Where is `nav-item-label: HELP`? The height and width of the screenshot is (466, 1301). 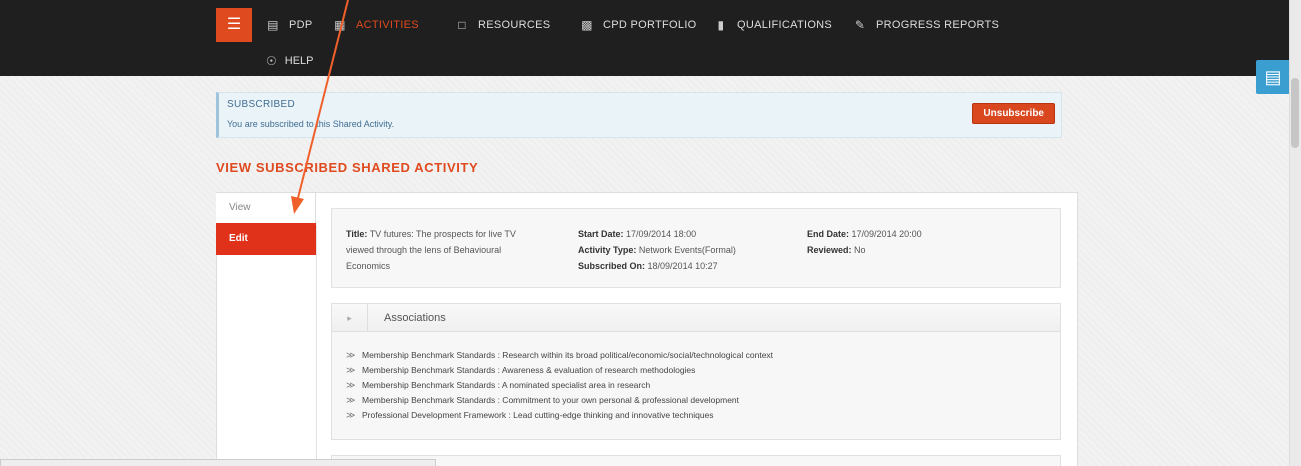
nav-item-label: HELP is located at coordinates (299, 61).